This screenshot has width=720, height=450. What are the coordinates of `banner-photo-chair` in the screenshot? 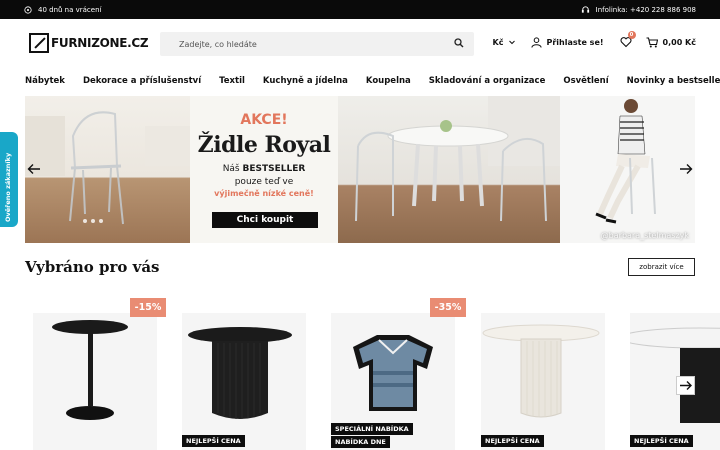 It's located at (107, 169).